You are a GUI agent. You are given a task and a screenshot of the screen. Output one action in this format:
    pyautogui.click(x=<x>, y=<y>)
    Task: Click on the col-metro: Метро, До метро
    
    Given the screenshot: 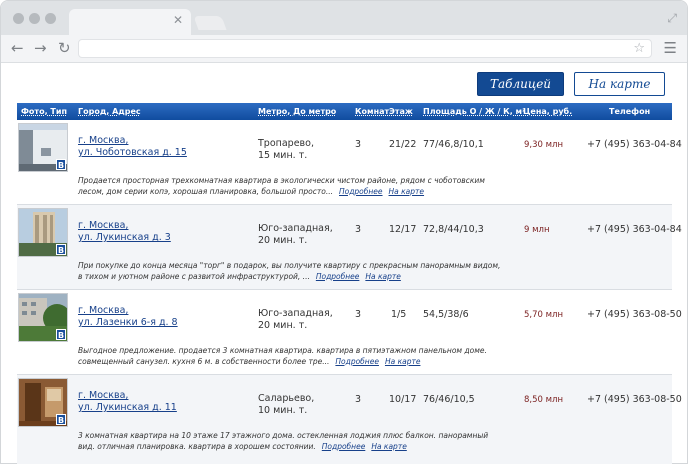 What is the action you would take?
    pyautogui.click(x=297, y=111)
    